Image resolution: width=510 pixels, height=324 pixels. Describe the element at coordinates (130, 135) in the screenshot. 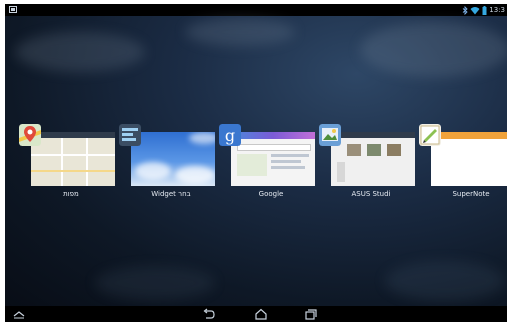

I see `widget-picker-icon` at that location.